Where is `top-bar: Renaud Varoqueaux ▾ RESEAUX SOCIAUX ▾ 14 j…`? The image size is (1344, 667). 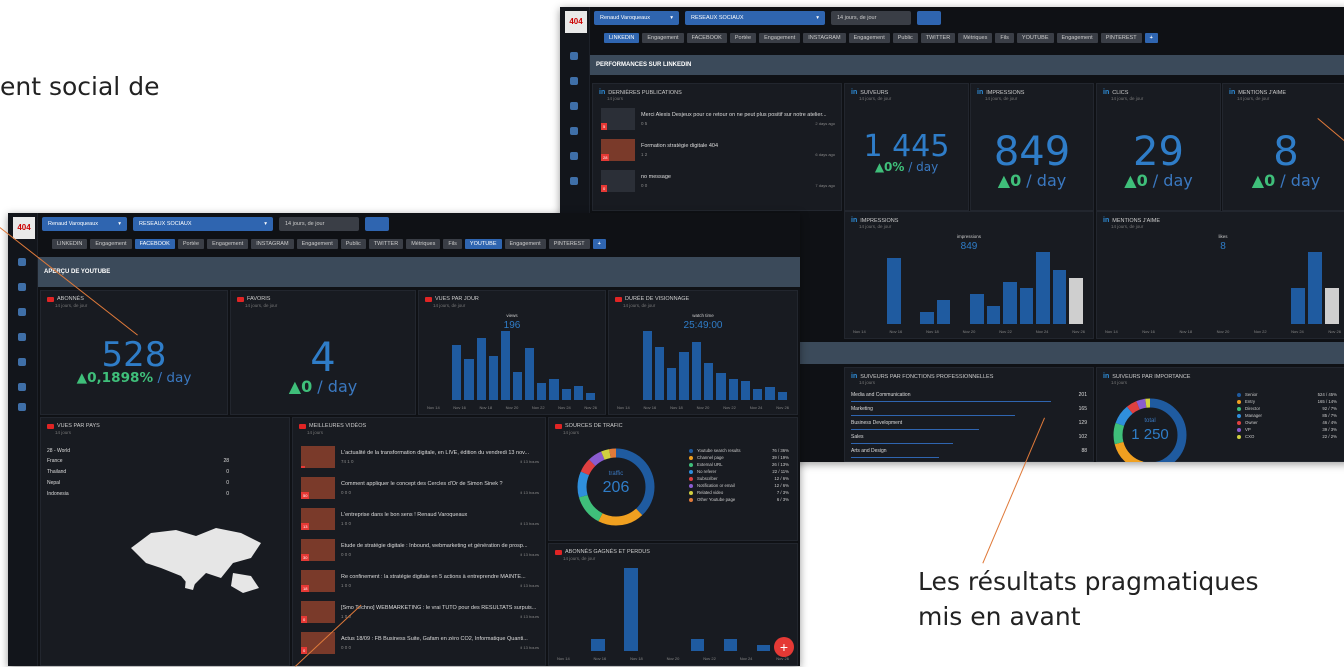
top-bar: Renaud Varoqueaux ▾ RESEAUX SOCIAUX ▾ 14 j… is located at coordinates (967, 18).